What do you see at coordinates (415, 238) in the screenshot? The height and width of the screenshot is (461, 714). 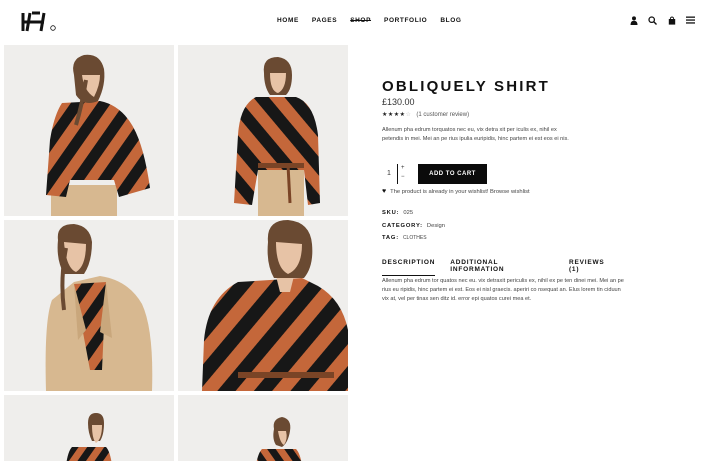 I see `tag-link: CLOTHES` at bounding box center [415, 238].